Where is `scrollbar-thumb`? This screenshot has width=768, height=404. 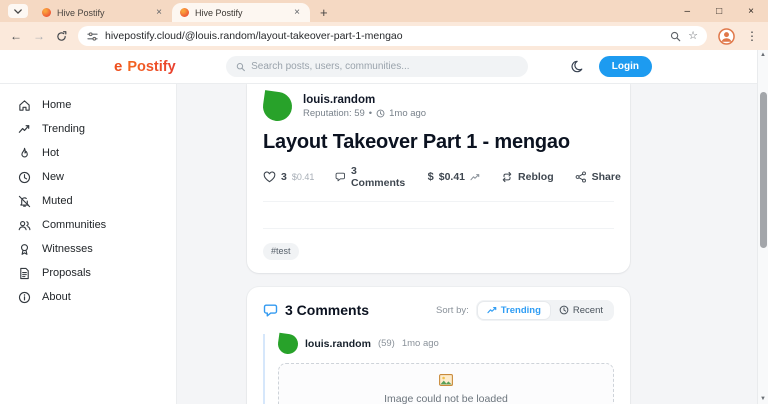
scrollbar-thumb is located at coordinates (763, 170).